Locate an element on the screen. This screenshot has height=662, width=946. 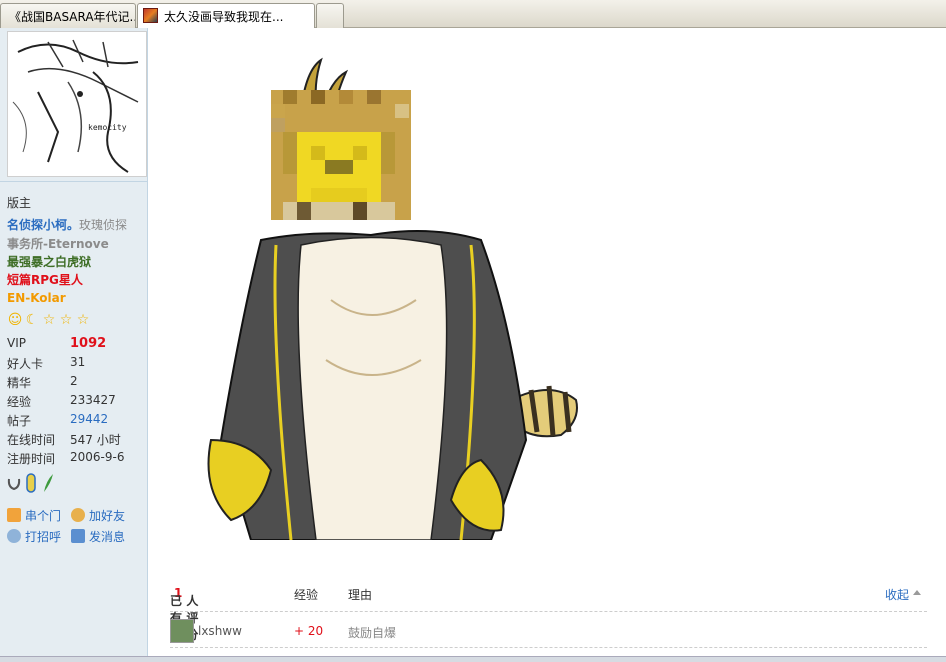
stat-value: 31 is located at coordinates (78, 362).